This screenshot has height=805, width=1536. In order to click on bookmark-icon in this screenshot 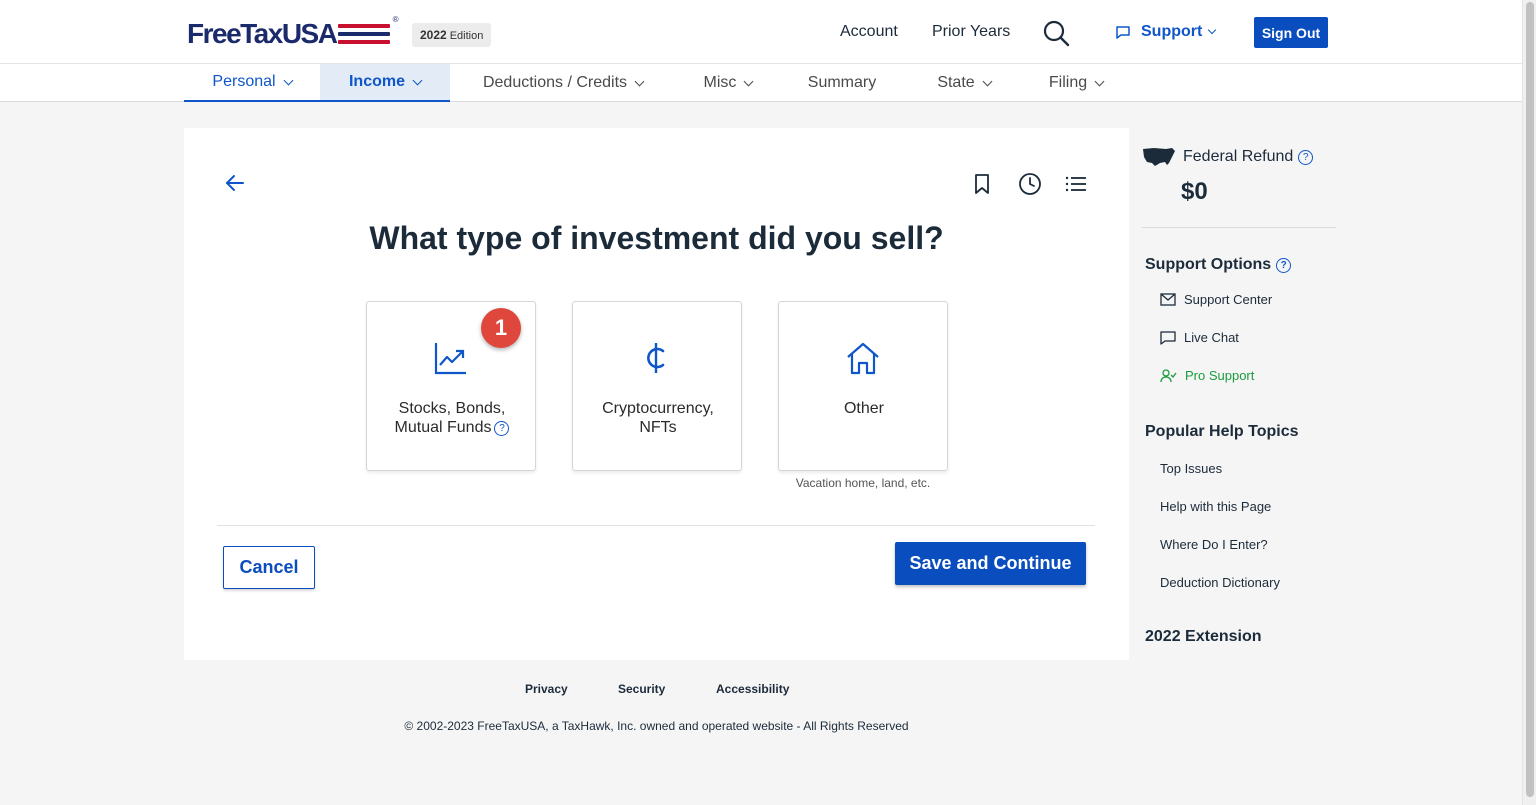, I will do `click(982, 184)`.